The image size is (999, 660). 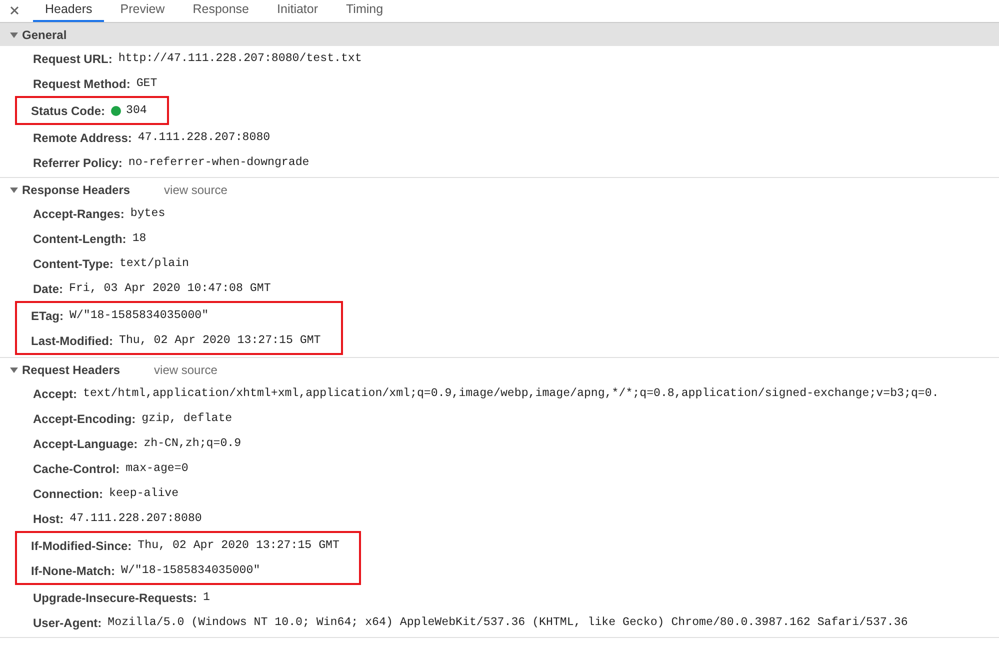 I want to click on header-name: Accept:, so click(x=55, y=393).